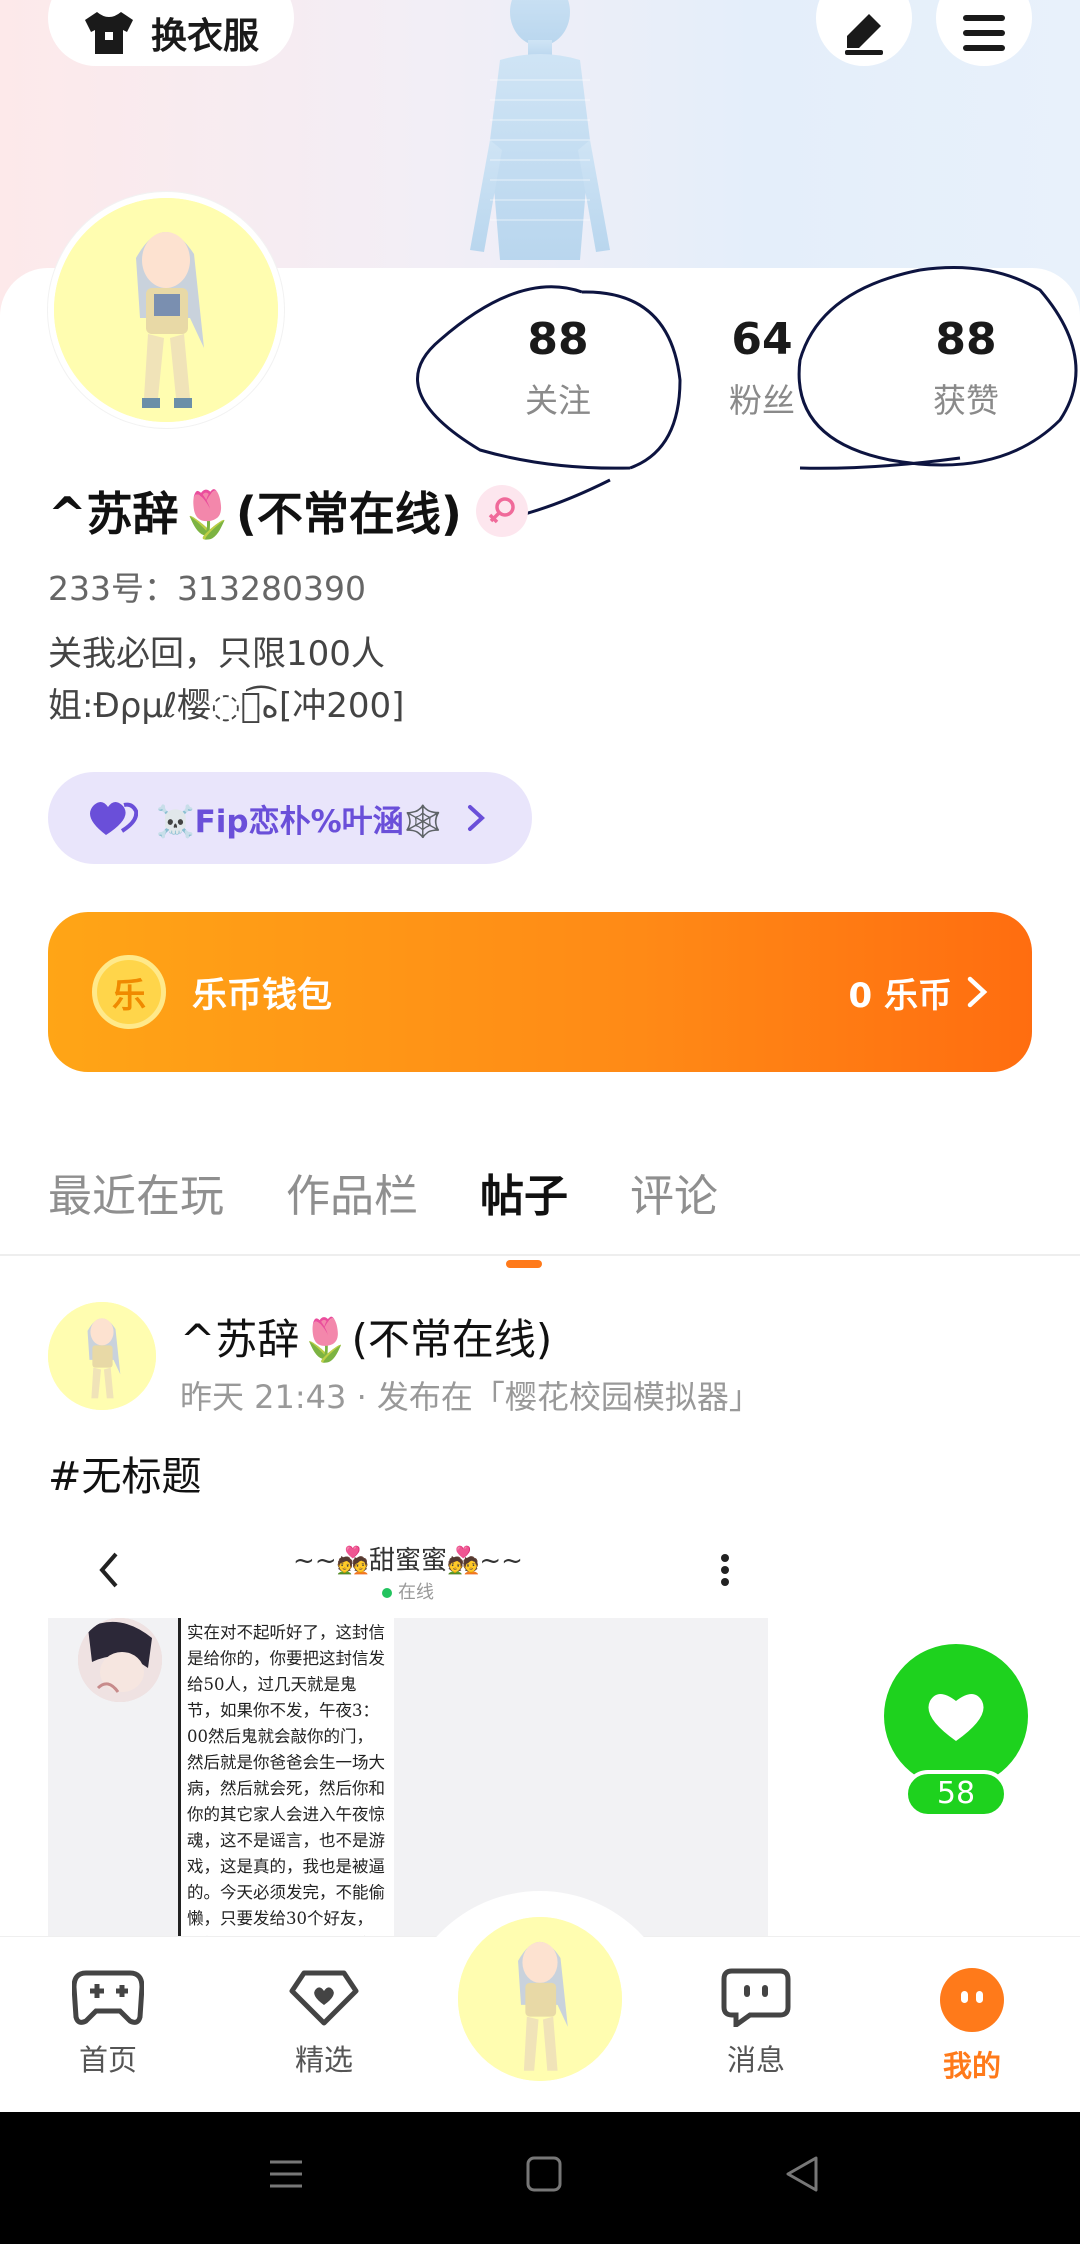 The image size is (1080, 2244). I want to click on nav-home-label: 首页, so click(107, 2060).